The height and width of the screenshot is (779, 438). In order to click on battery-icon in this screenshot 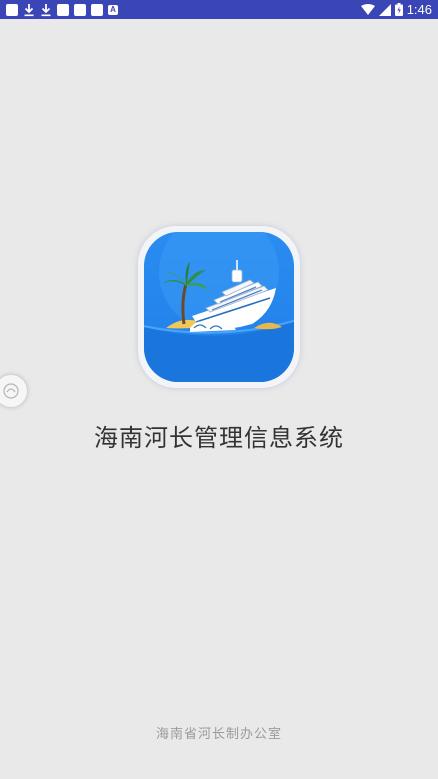, I will do `click(398, 9)`.